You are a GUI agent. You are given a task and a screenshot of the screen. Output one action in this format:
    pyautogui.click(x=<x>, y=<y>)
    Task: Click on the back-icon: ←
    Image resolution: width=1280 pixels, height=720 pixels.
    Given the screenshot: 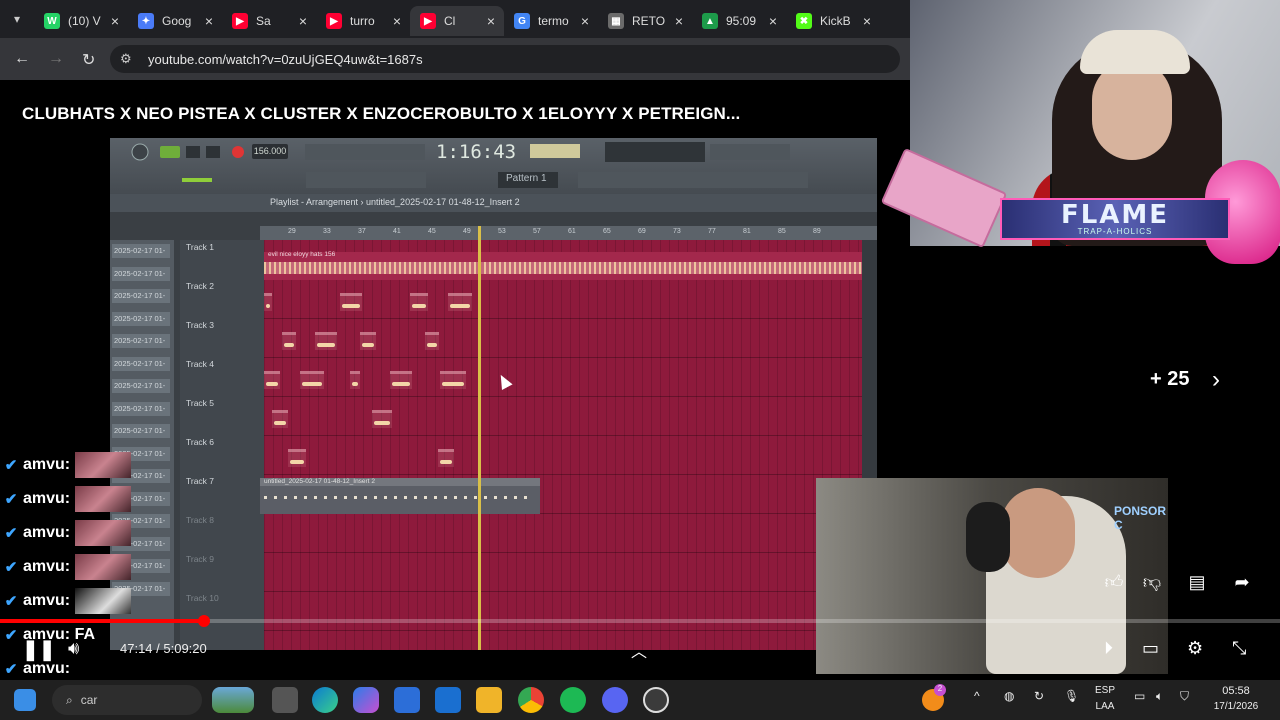 What is the action you would take?
    pyautogui.click(x=22, y=59)
    